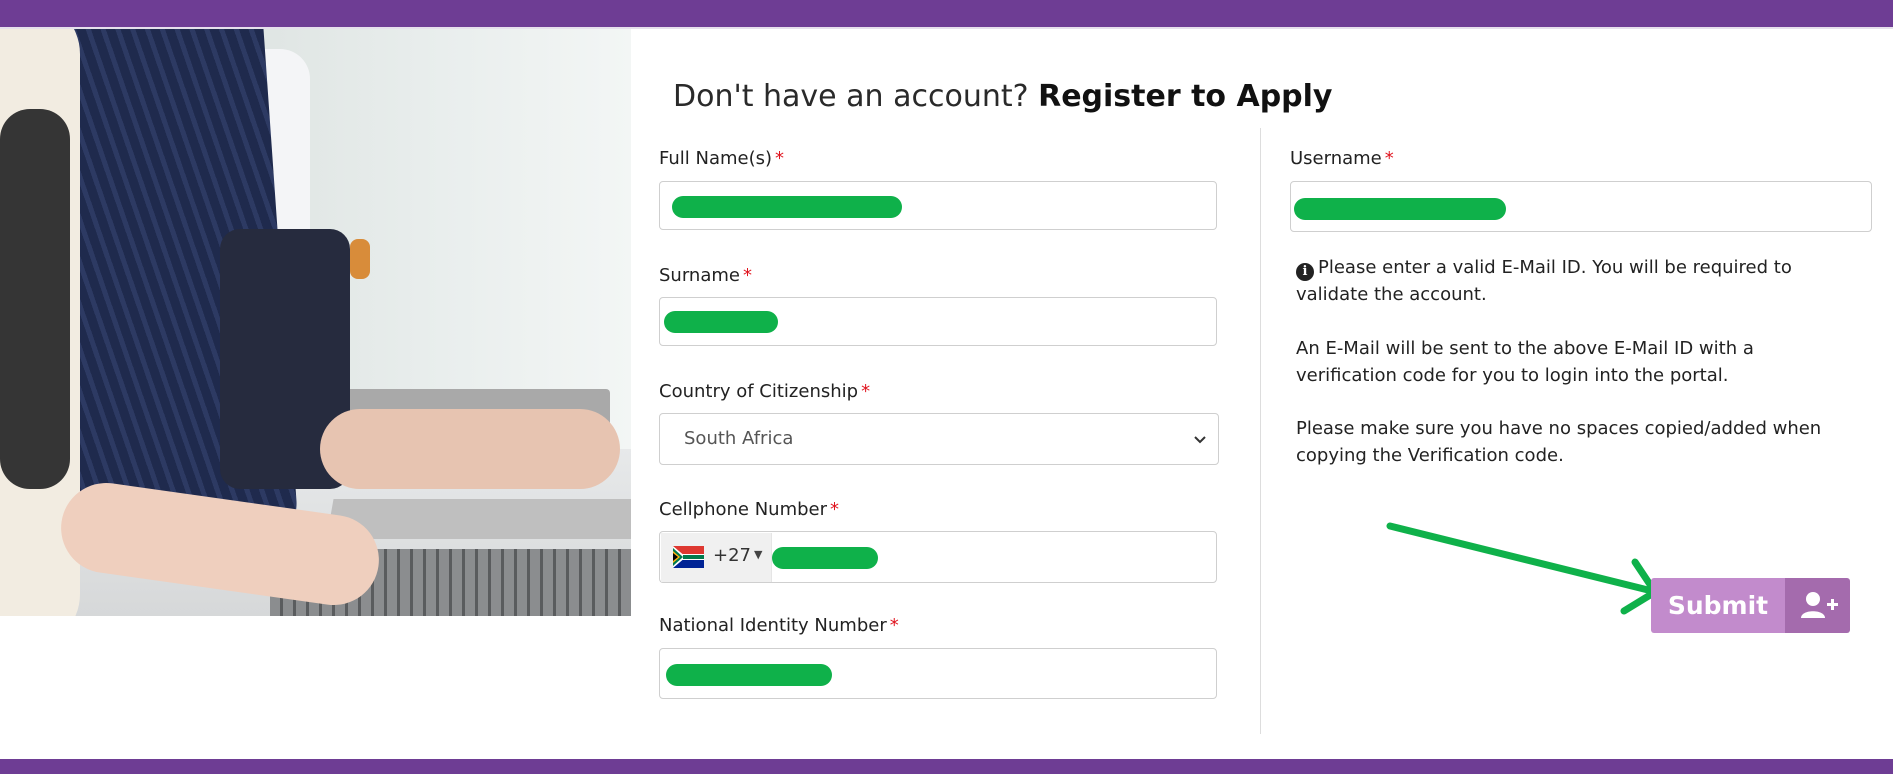 Image resolution: width=1893 pixels, height=774 pixels. Describe the element at coordinates (732, 555) in the screenshot. I see `country-dial-code: +27` at that location.